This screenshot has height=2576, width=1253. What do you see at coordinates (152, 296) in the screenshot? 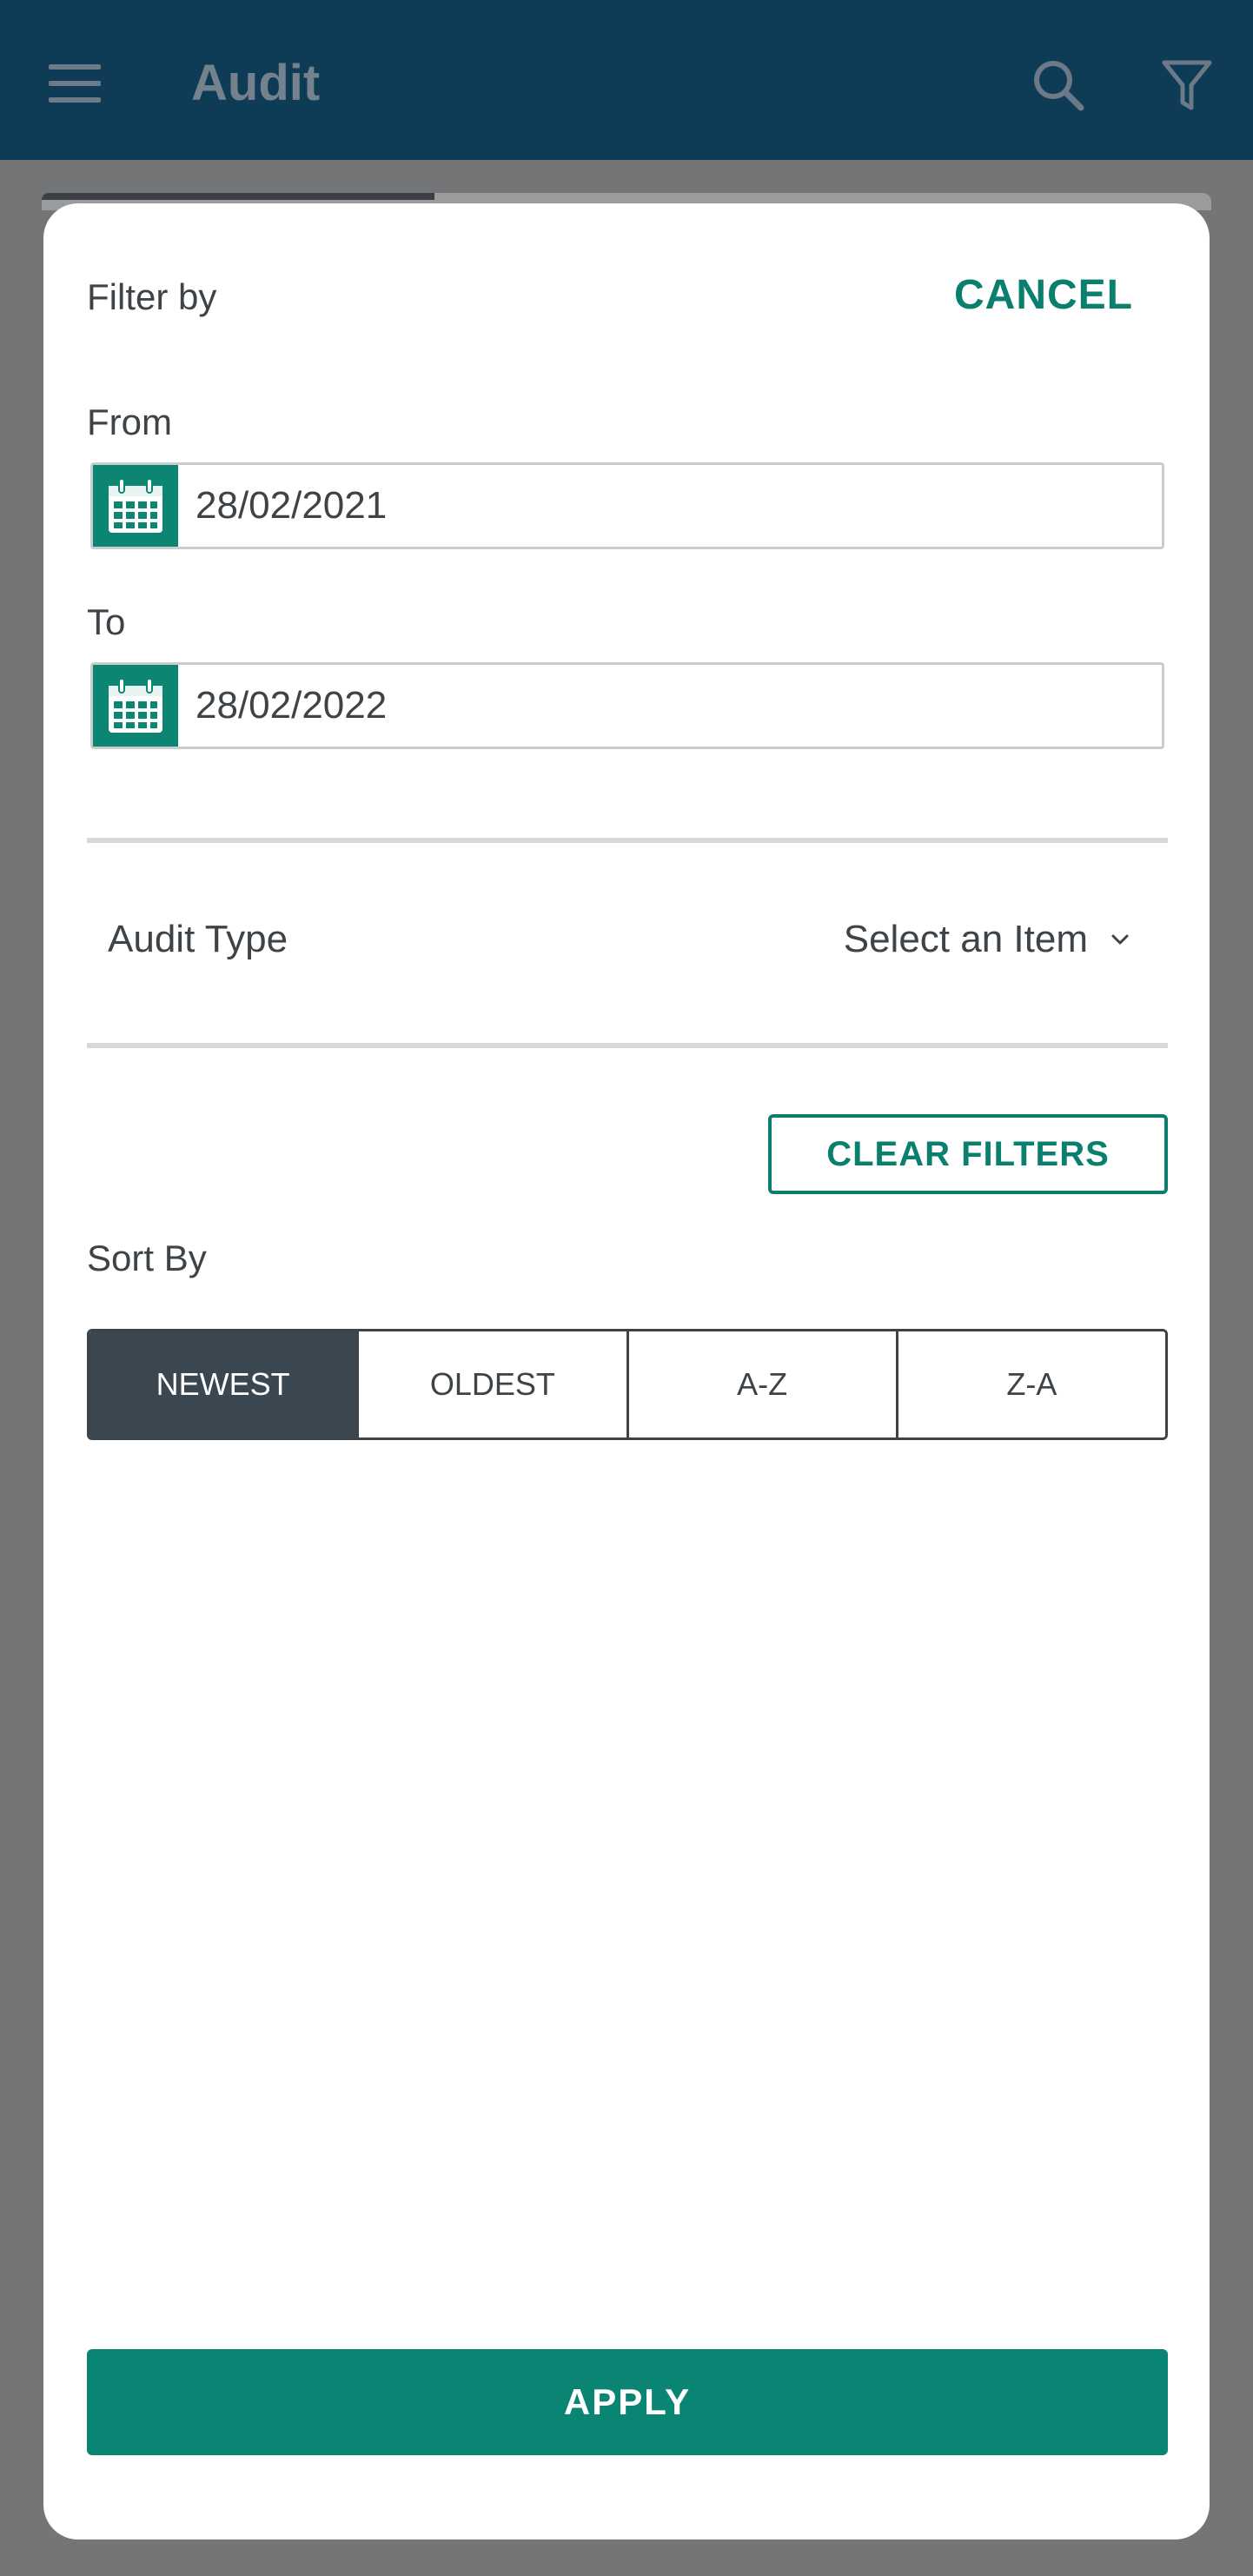
I see `filter-heading: Filter by` at bounding box center [152, 296].